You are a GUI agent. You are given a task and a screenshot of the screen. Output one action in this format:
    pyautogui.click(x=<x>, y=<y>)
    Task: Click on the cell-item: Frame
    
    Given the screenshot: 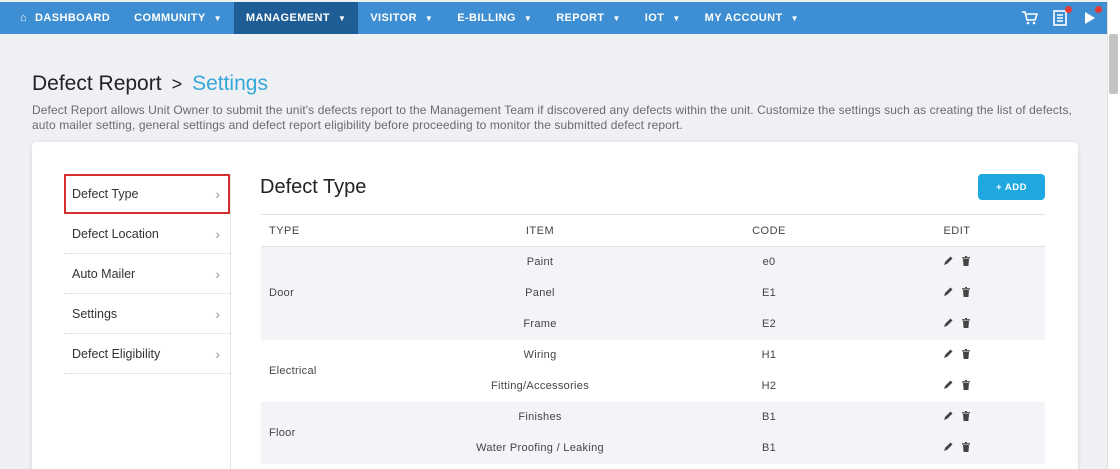 What is the action you would take?
    pyautogui.click(x=540, y=324)
    